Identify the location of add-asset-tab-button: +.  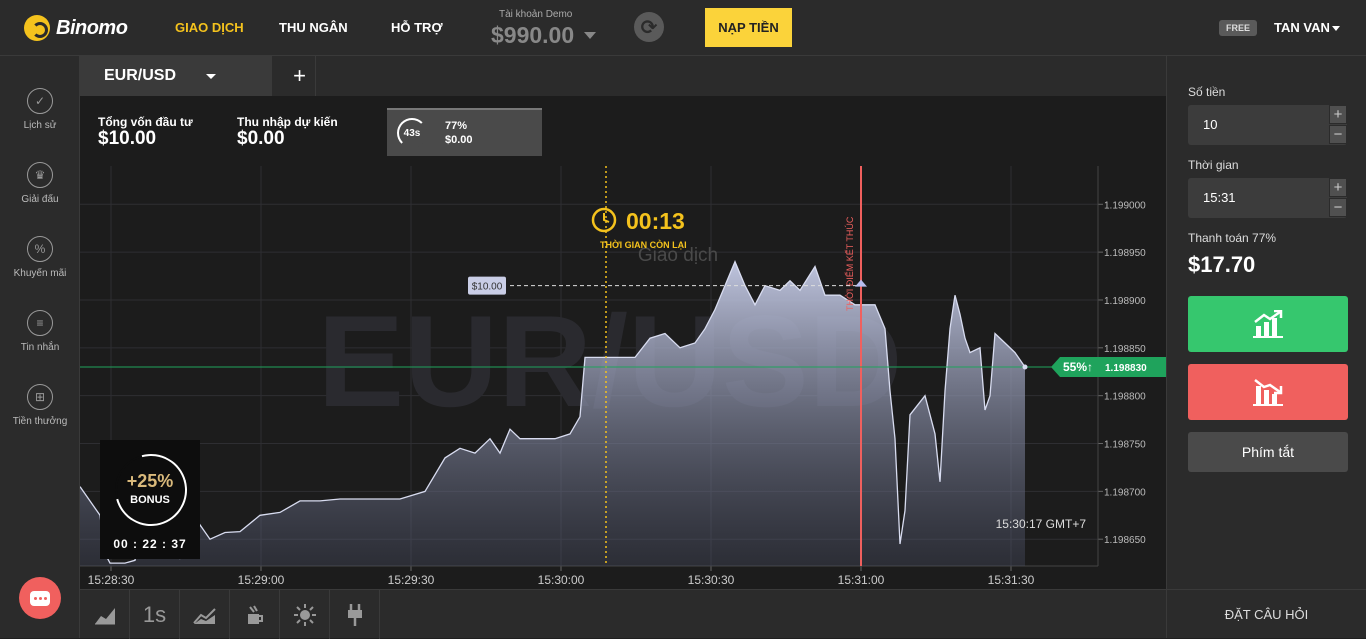
(300, 76).